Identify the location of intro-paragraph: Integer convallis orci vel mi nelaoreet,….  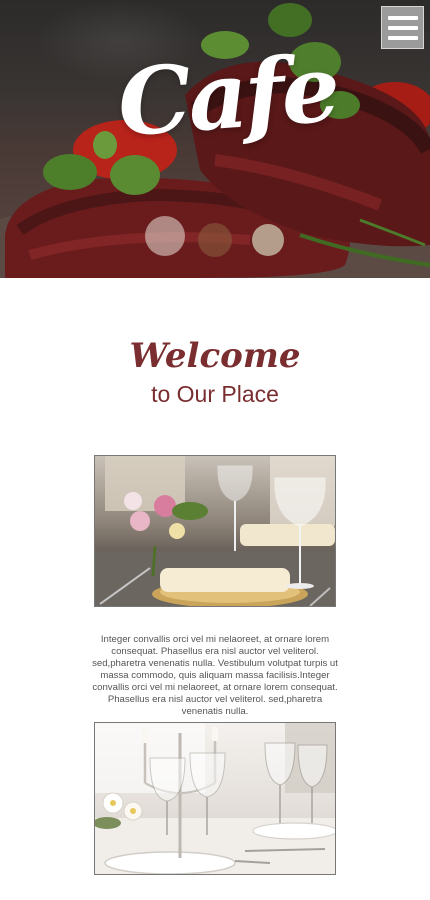
(215, 675).